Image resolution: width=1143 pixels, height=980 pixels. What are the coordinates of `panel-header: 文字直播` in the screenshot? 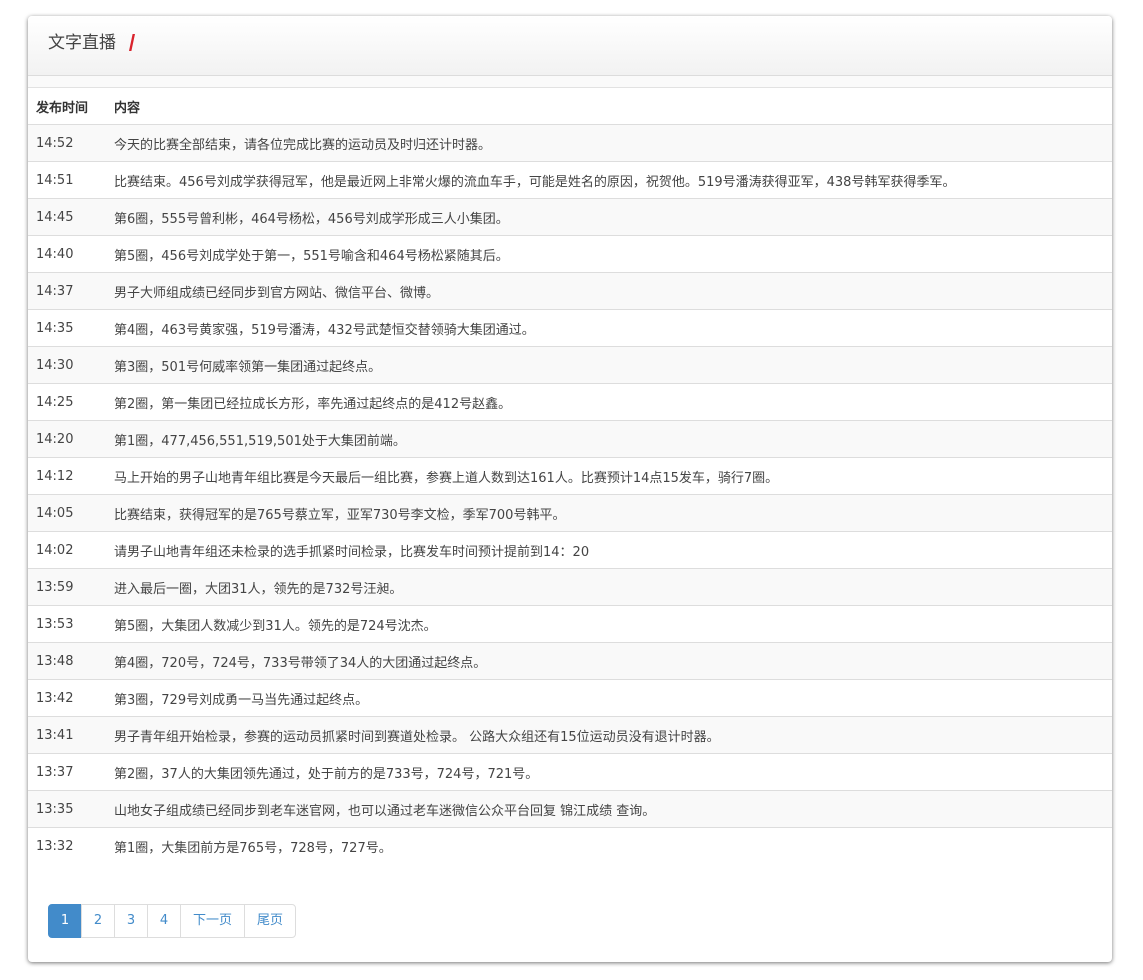 It's located at (570, 46).